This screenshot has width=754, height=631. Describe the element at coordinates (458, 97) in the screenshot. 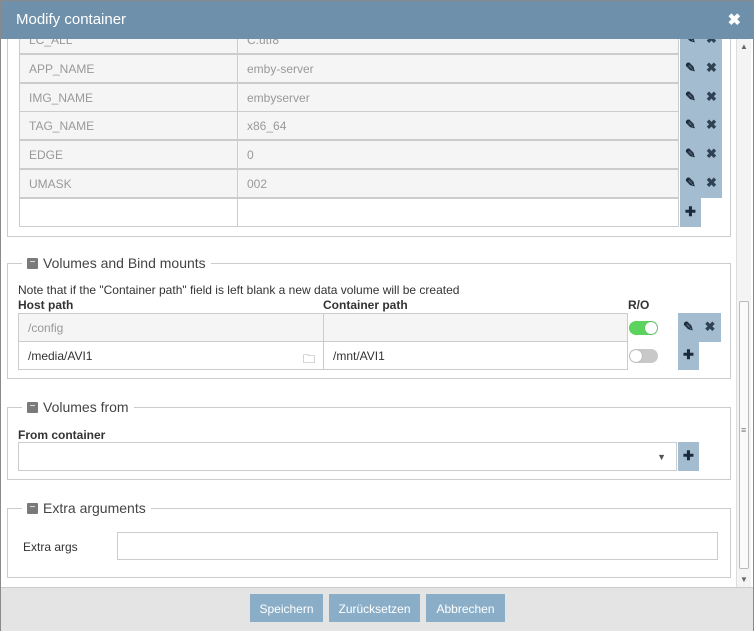

I see `env-value: embyserver` at that location.